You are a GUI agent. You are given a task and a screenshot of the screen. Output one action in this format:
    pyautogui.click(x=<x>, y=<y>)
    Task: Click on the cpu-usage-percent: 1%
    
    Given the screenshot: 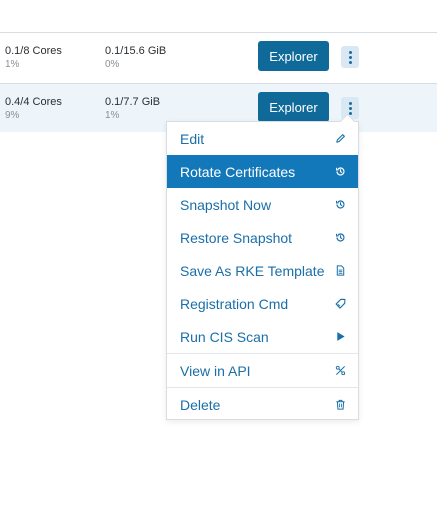 What is the action you would take?
    pyautogui.click(x=12, y=64)
    